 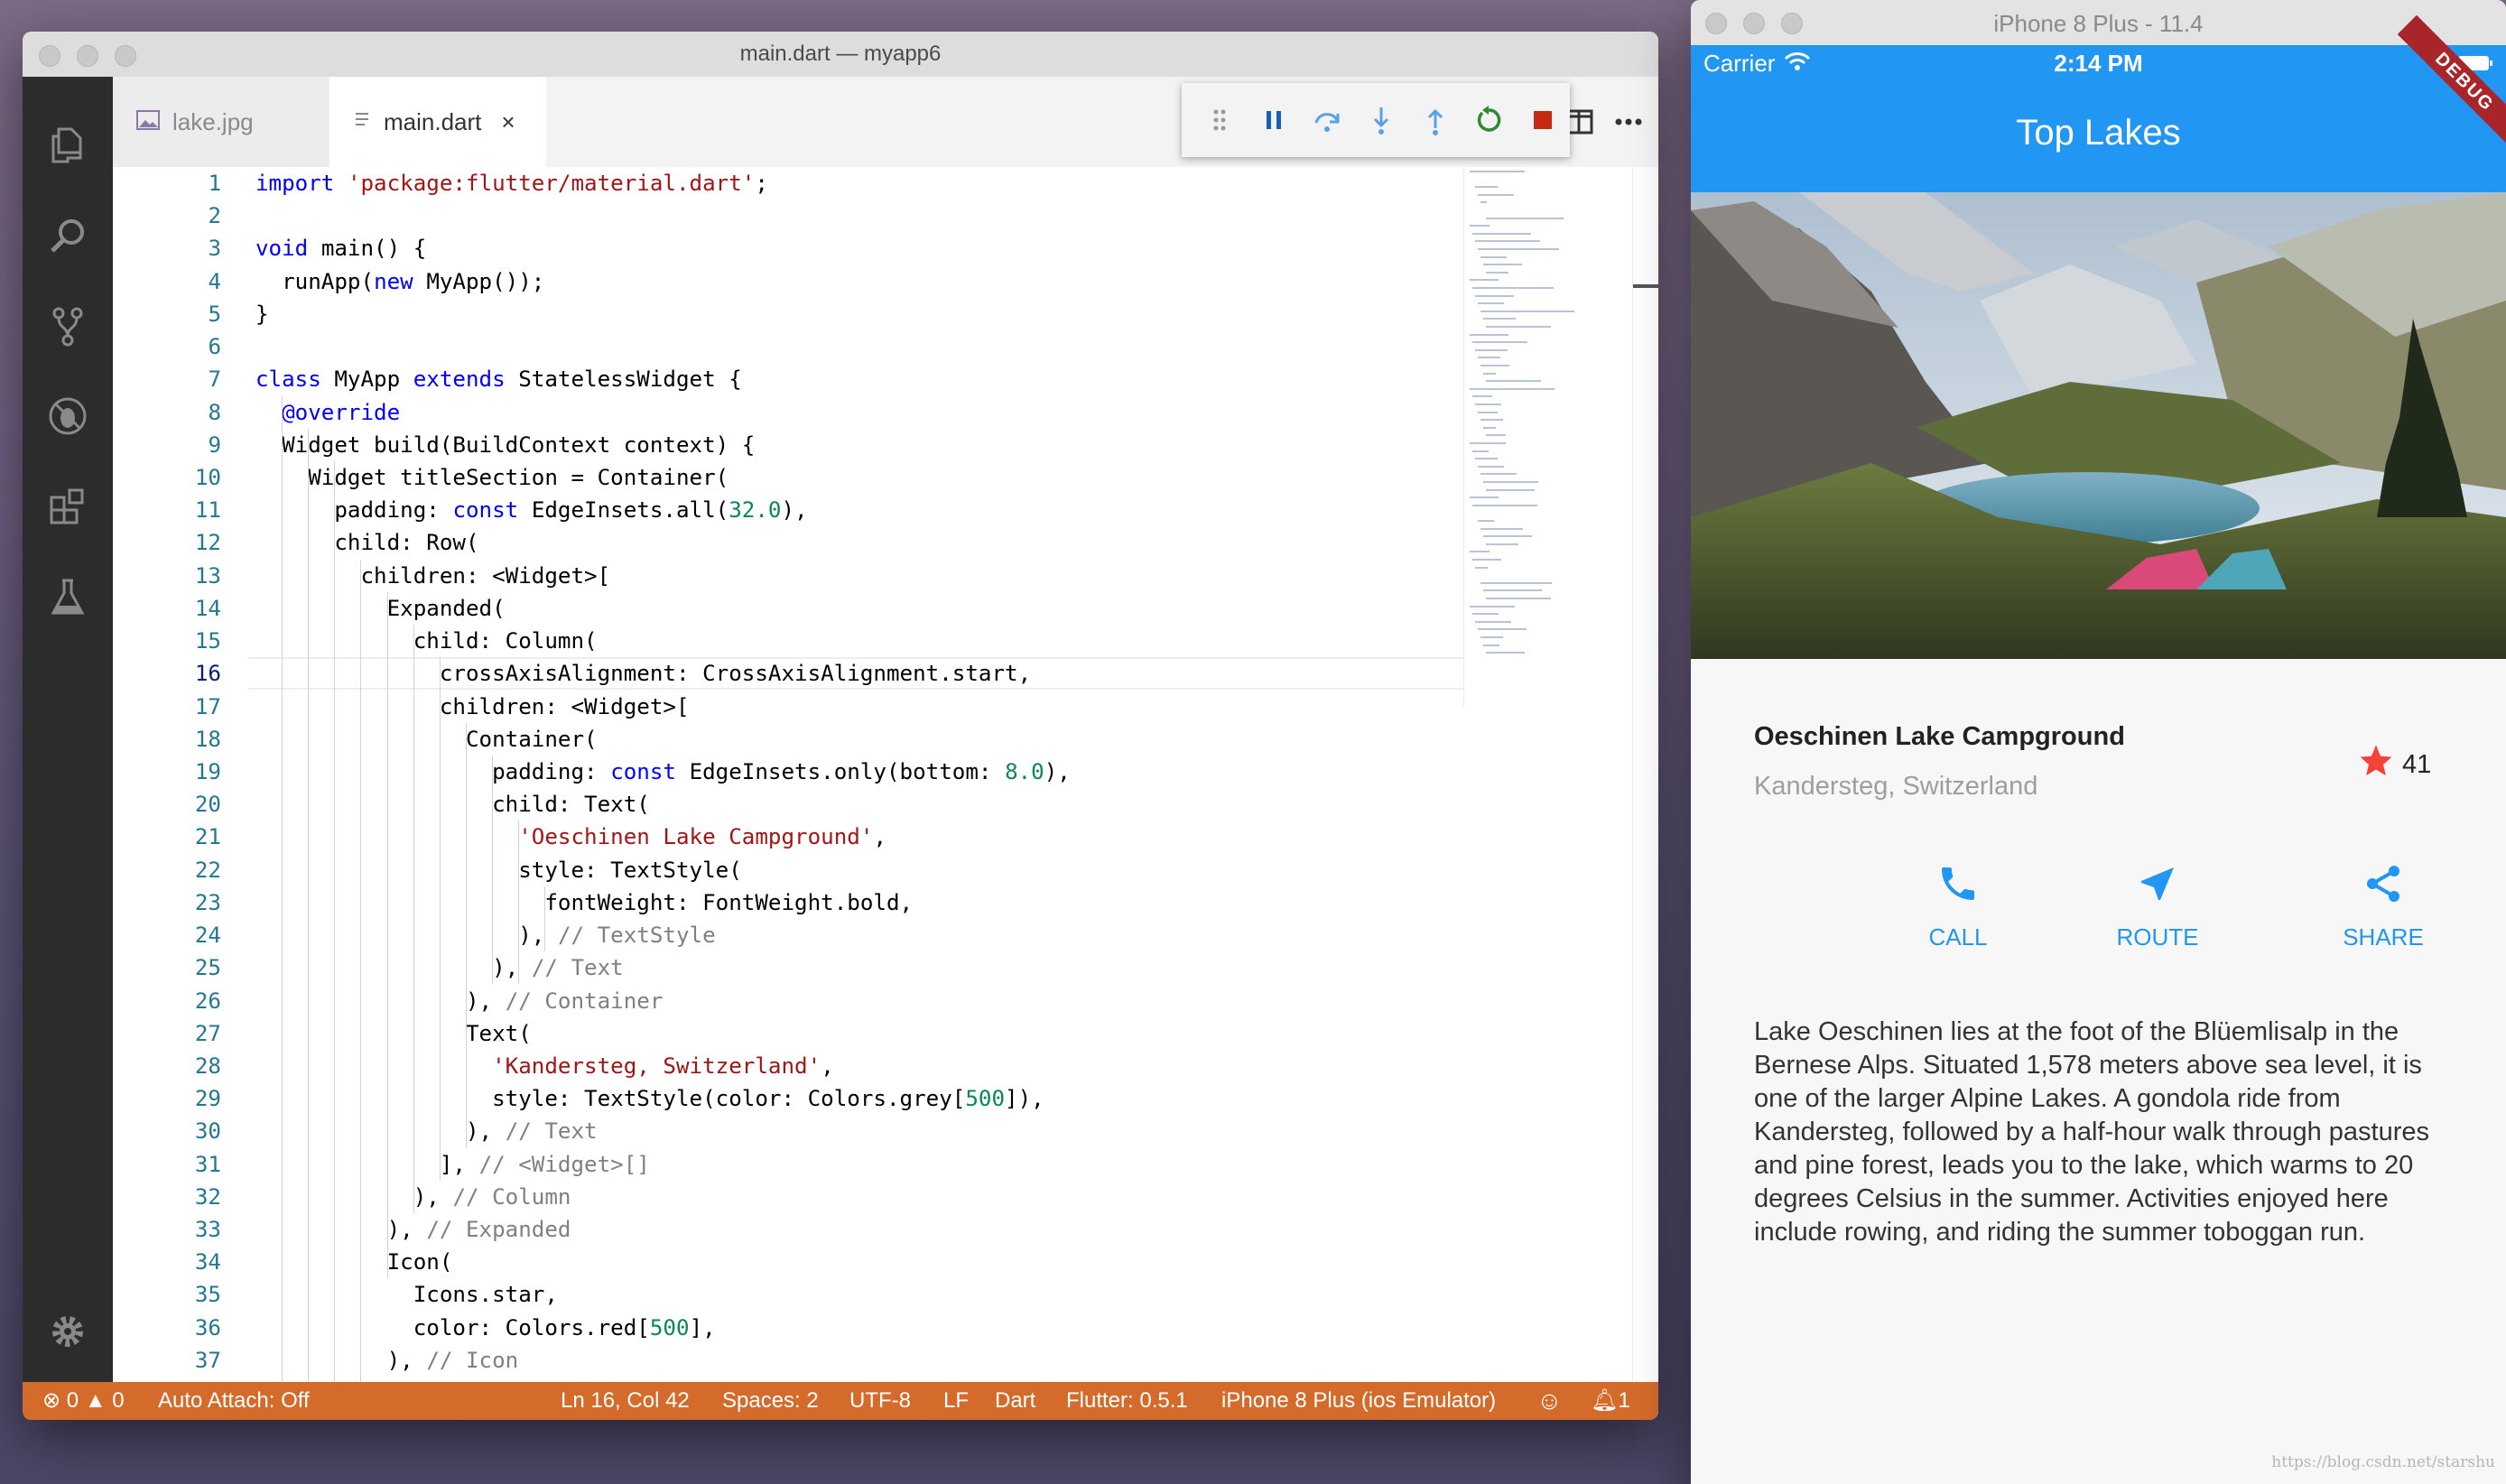 What do you see at coordinates (1127, 1401) in the screenshot?
I see `flutter-version: Flutter: 0.5.1` at bounding box center [1127, 1401].